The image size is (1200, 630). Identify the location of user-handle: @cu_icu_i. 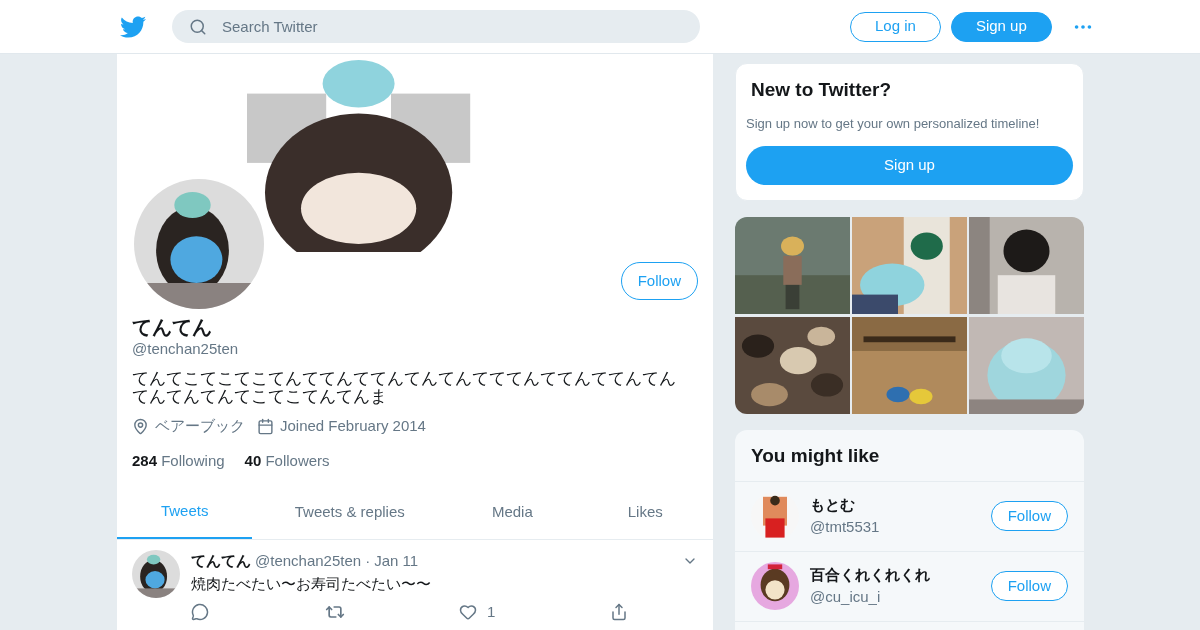
(846, 597).